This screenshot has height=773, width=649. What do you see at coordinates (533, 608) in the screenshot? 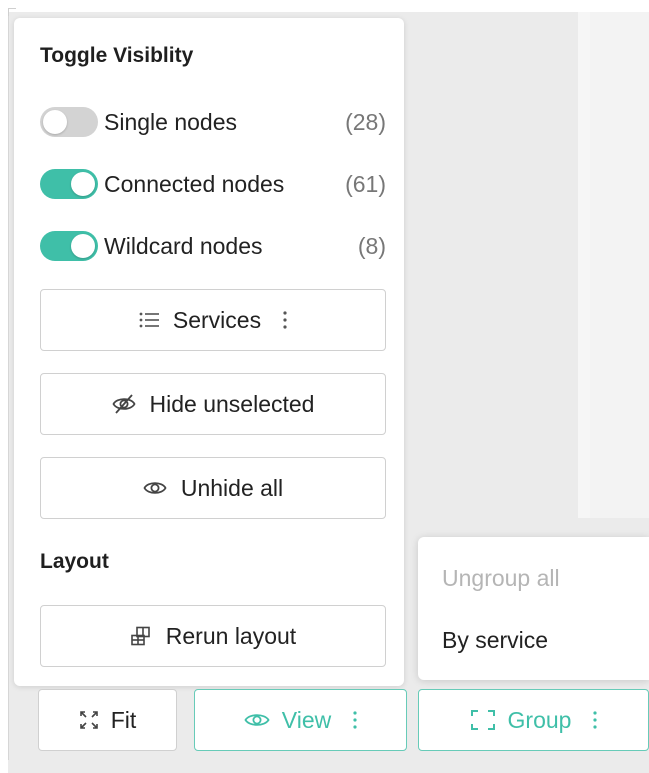
I see `group-dropdown-menu: Ungroup all By service` at bounding box center [533, 608].